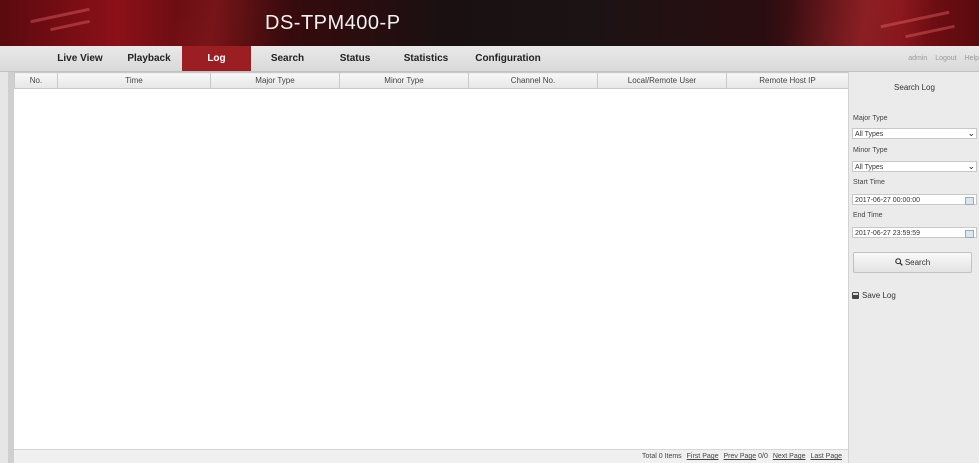 This screenshot has height=463, width=979. Describe the element at coordinates (216, 58) in the screenshot. I see `tab-log: Log` at that location.